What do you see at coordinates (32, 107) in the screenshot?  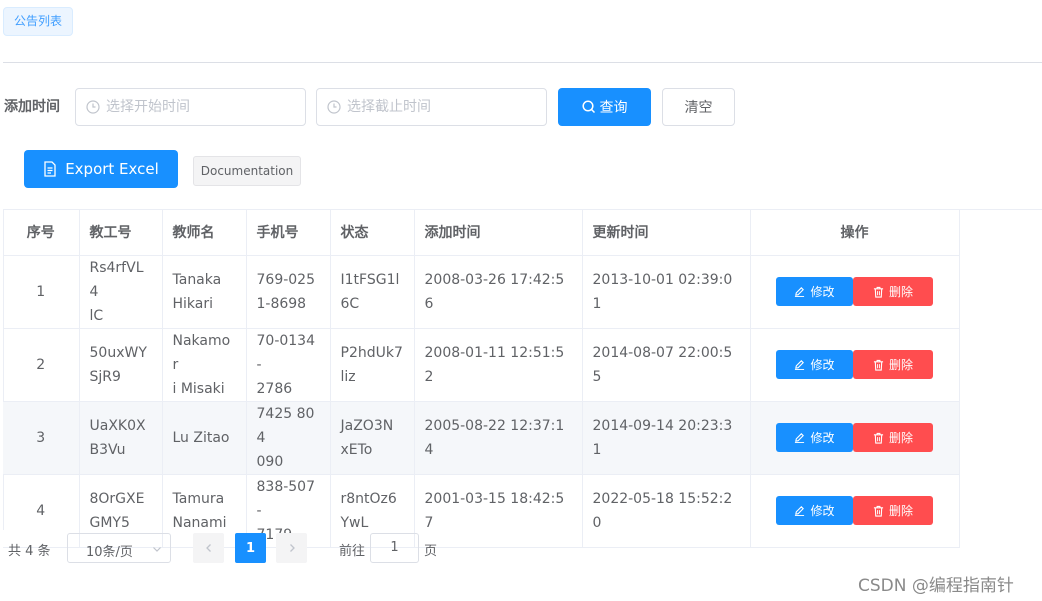 I see `filter-label: 添加时间` at bounding box center [32, 107].